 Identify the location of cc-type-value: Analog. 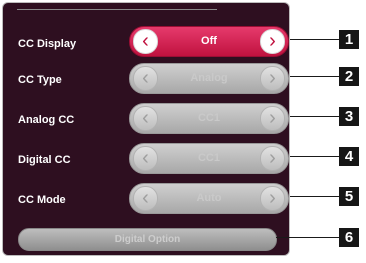
(209, 78).